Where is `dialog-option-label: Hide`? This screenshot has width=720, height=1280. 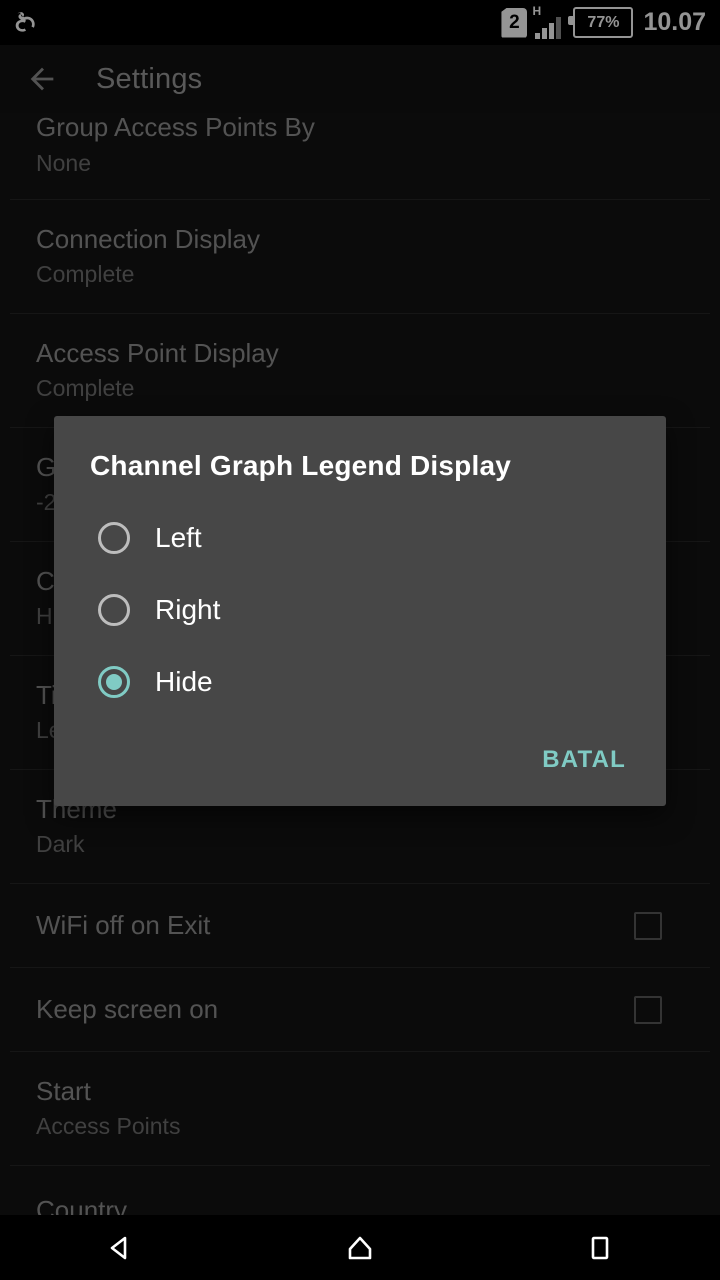
dialog-option-label: Hide is located at coordinates (184, 681).